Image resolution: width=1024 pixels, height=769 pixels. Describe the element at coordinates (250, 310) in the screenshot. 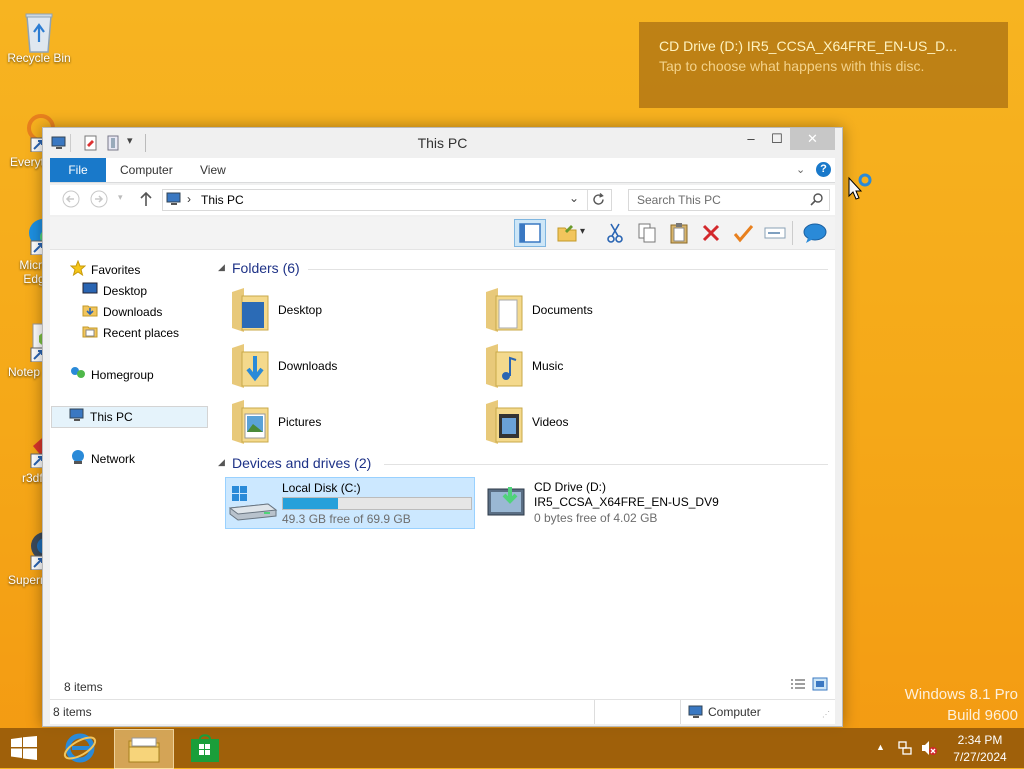

I see `desktop-folder-icon` at that location.